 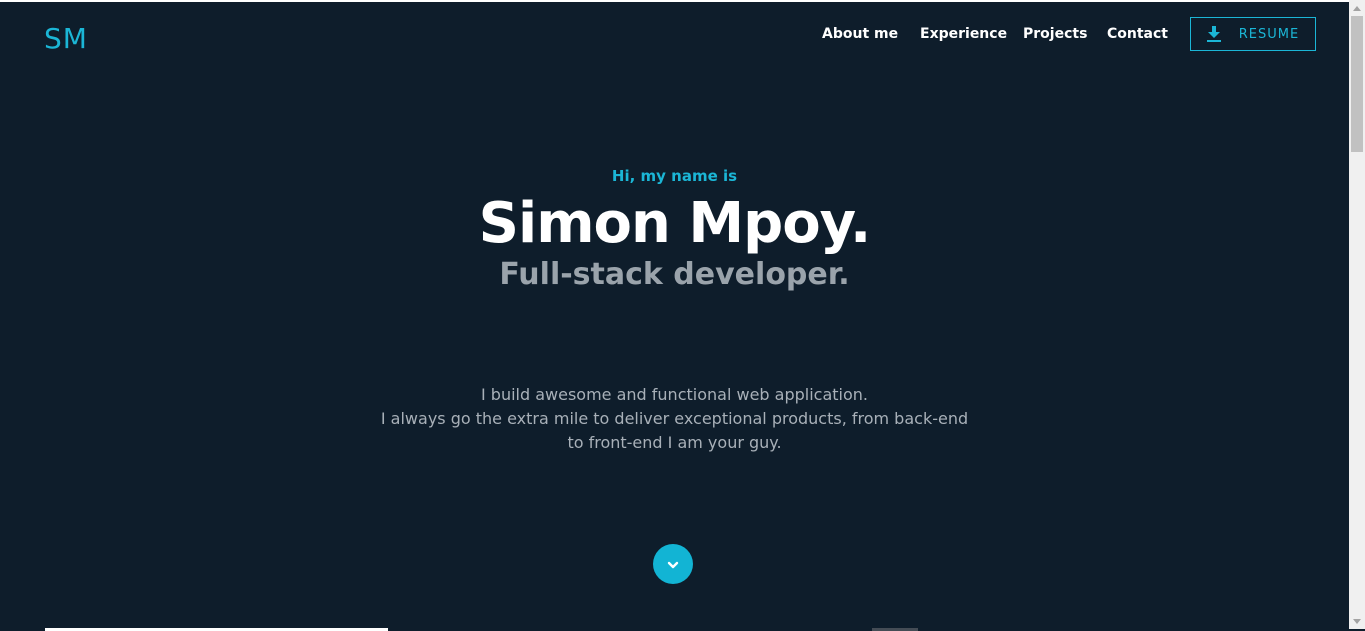 What do you see at coordinates (1137, 34) in the screenshot?
I see `nav-contact: Contact` at bounding box center [1137, 34].